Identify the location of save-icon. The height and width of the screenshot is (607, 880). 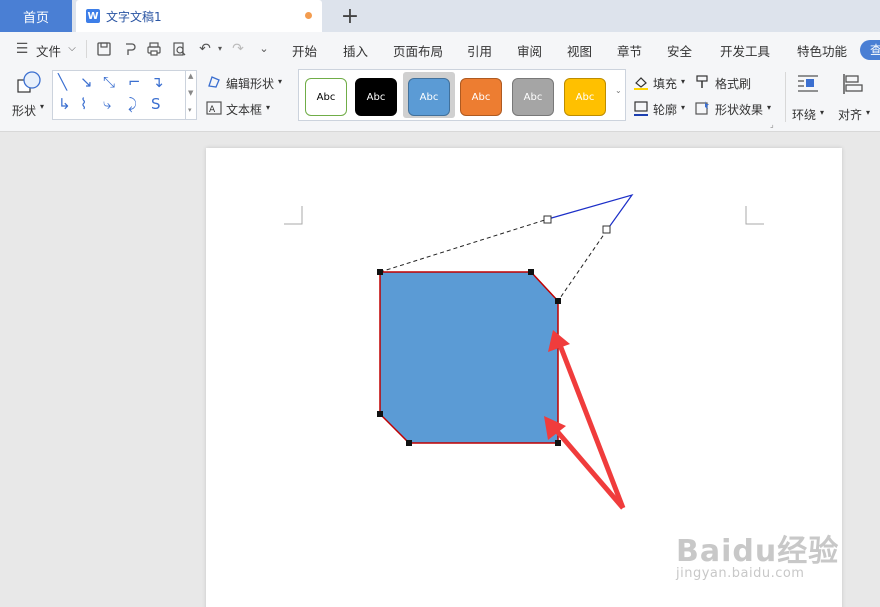
(104, 49).